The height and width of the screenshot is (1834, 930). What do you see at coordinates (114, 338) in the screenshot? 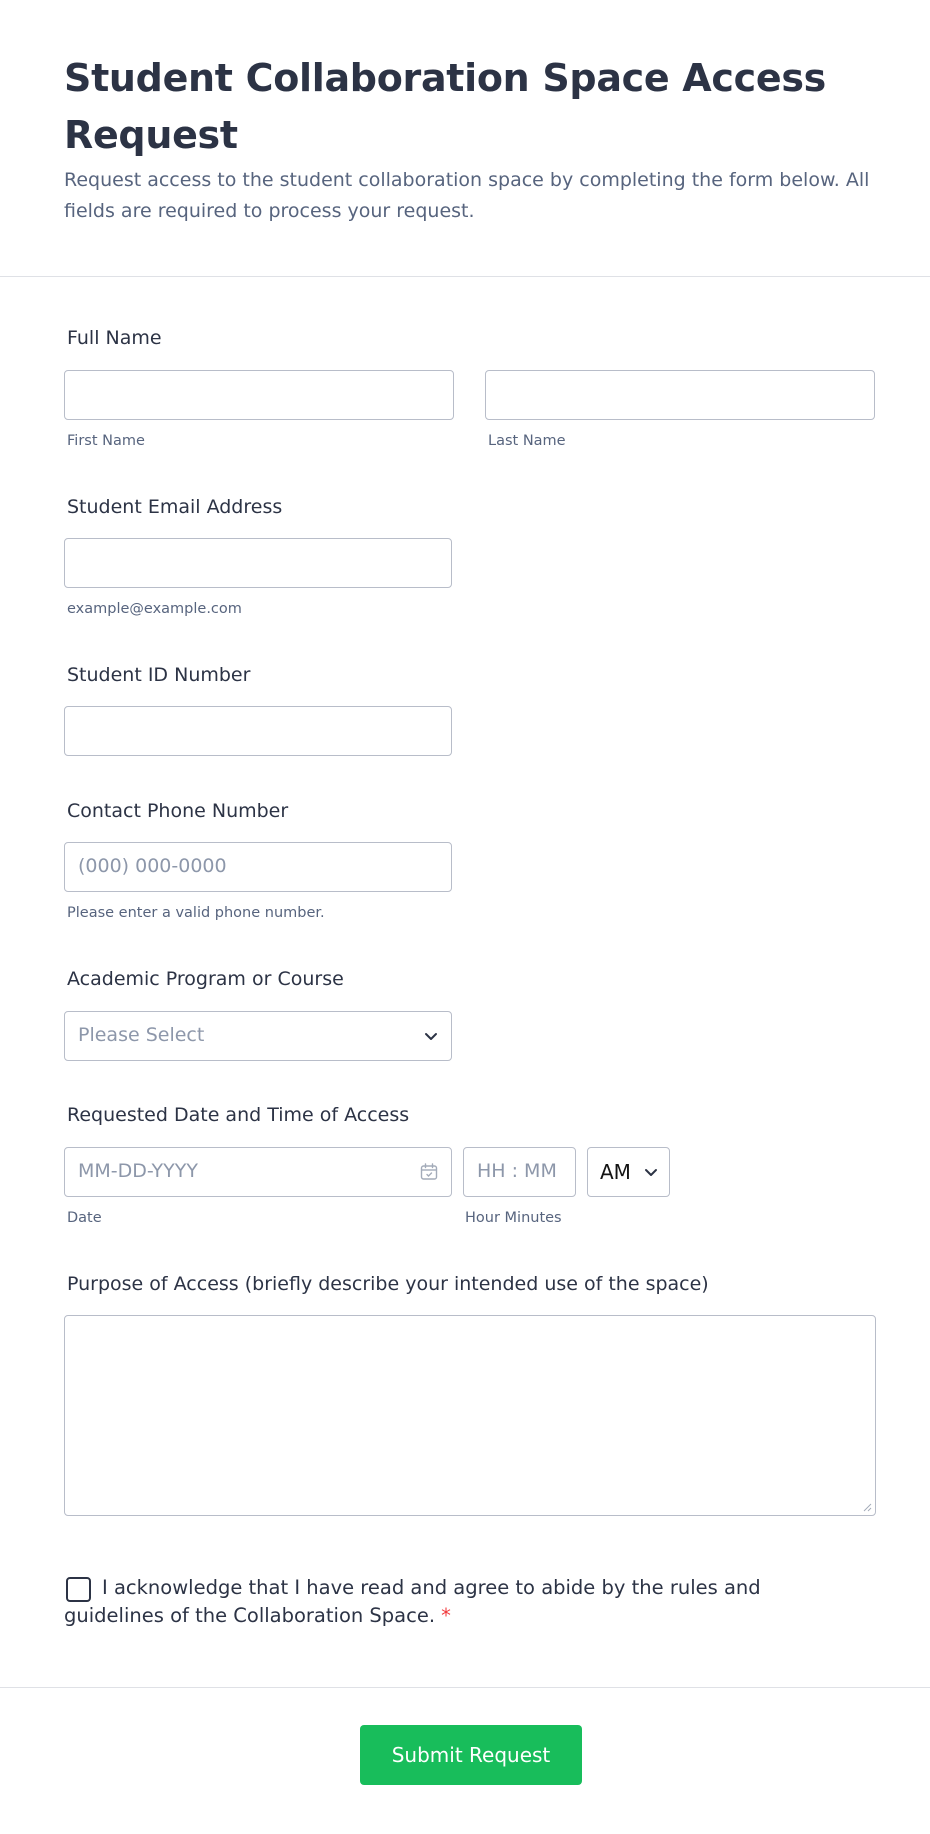
I see `full-name-label: Full Name` at bounding box center [114, 338].